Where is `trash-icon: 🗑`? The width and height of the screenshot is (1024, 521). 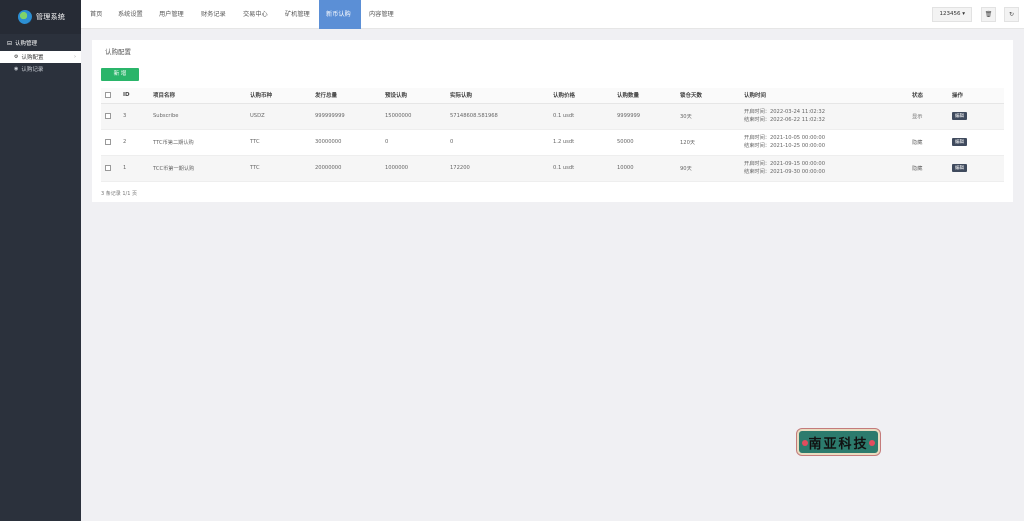
trash-icon: 🗑 is located at coordinates (988, 14).